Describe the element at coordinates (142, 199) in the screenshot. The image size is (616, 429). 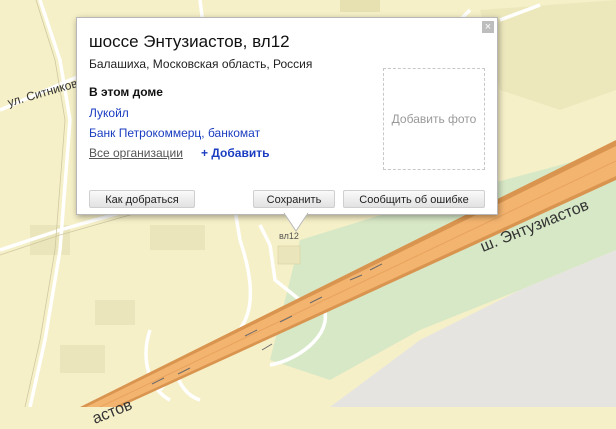
I see `route-button: Как добраться` at that location.